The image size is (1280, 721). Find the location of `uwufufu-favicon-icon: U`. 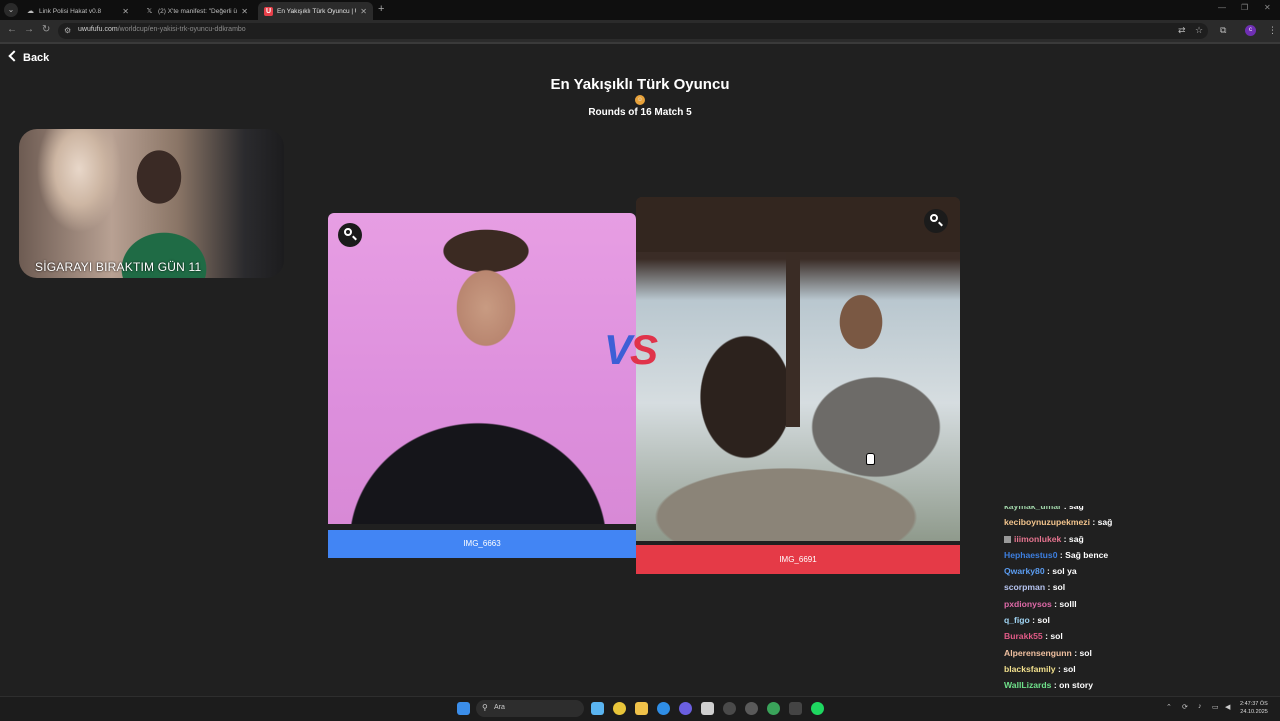

uwufufu-favicon-icon: U is located at coordinates (268, 11).